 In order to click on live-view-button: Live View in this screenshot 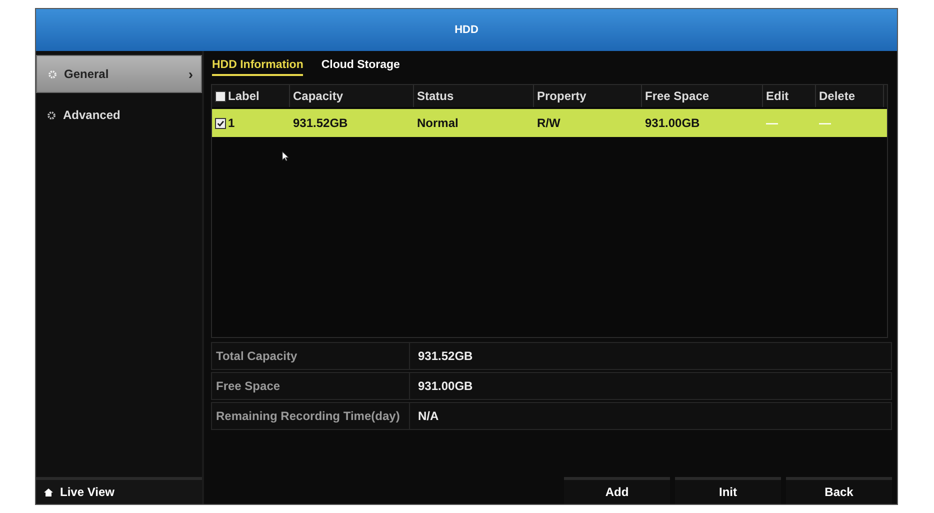, I will do `click(119, 490)`.